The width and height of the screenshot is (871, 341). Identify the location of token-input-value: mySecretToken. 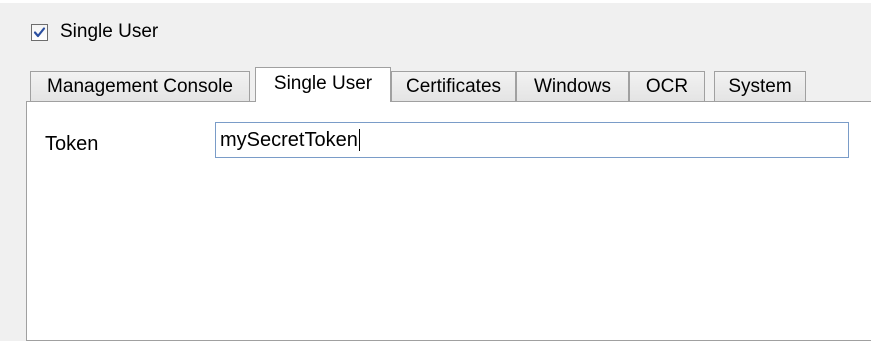
(289, 140).